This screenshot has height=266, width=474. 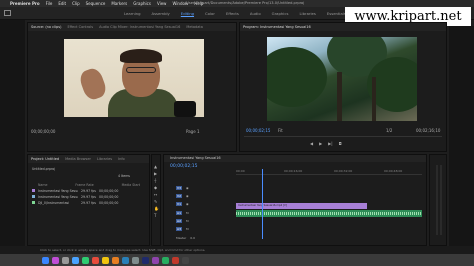 What do you see at coordinates (307, 13) in the screenshot?
I see `ws-libraries: Libraries` at bounding box center [307, 13].